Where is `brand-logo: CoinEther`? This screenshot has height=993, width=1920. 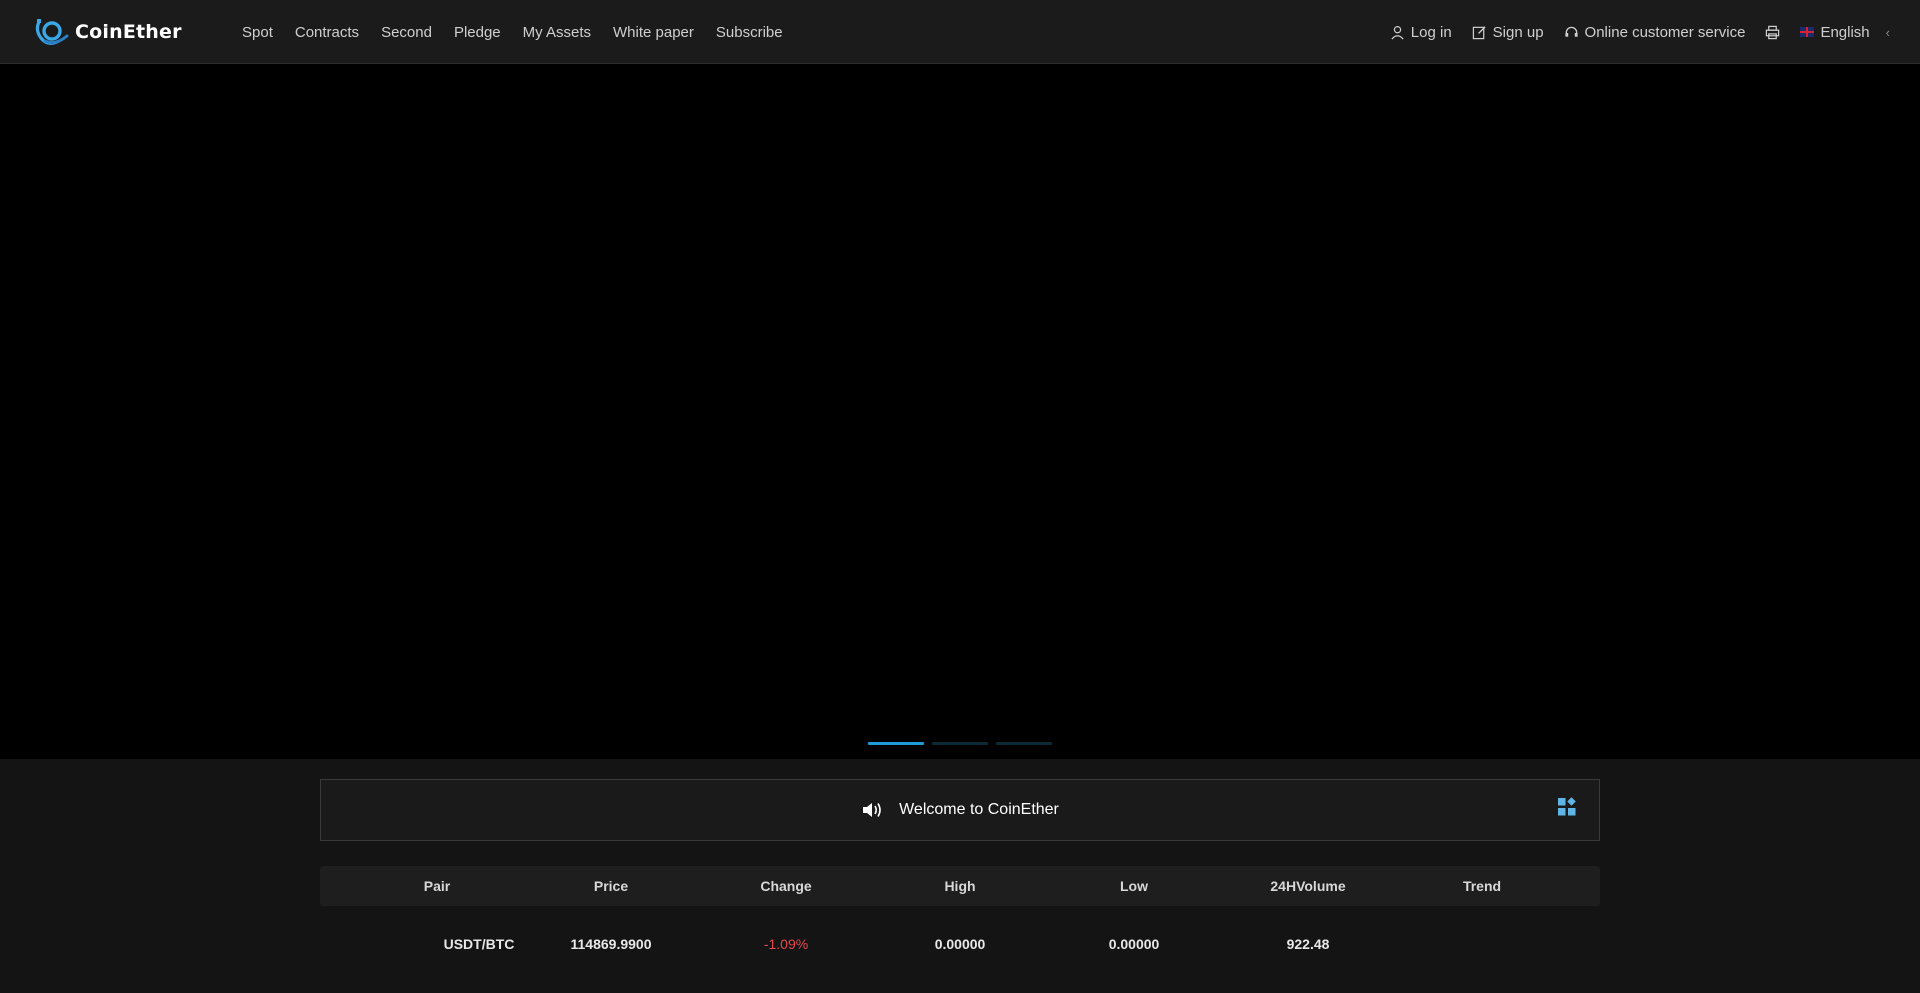
brand-logo: CoinEther is located at coordinates (107, 32).